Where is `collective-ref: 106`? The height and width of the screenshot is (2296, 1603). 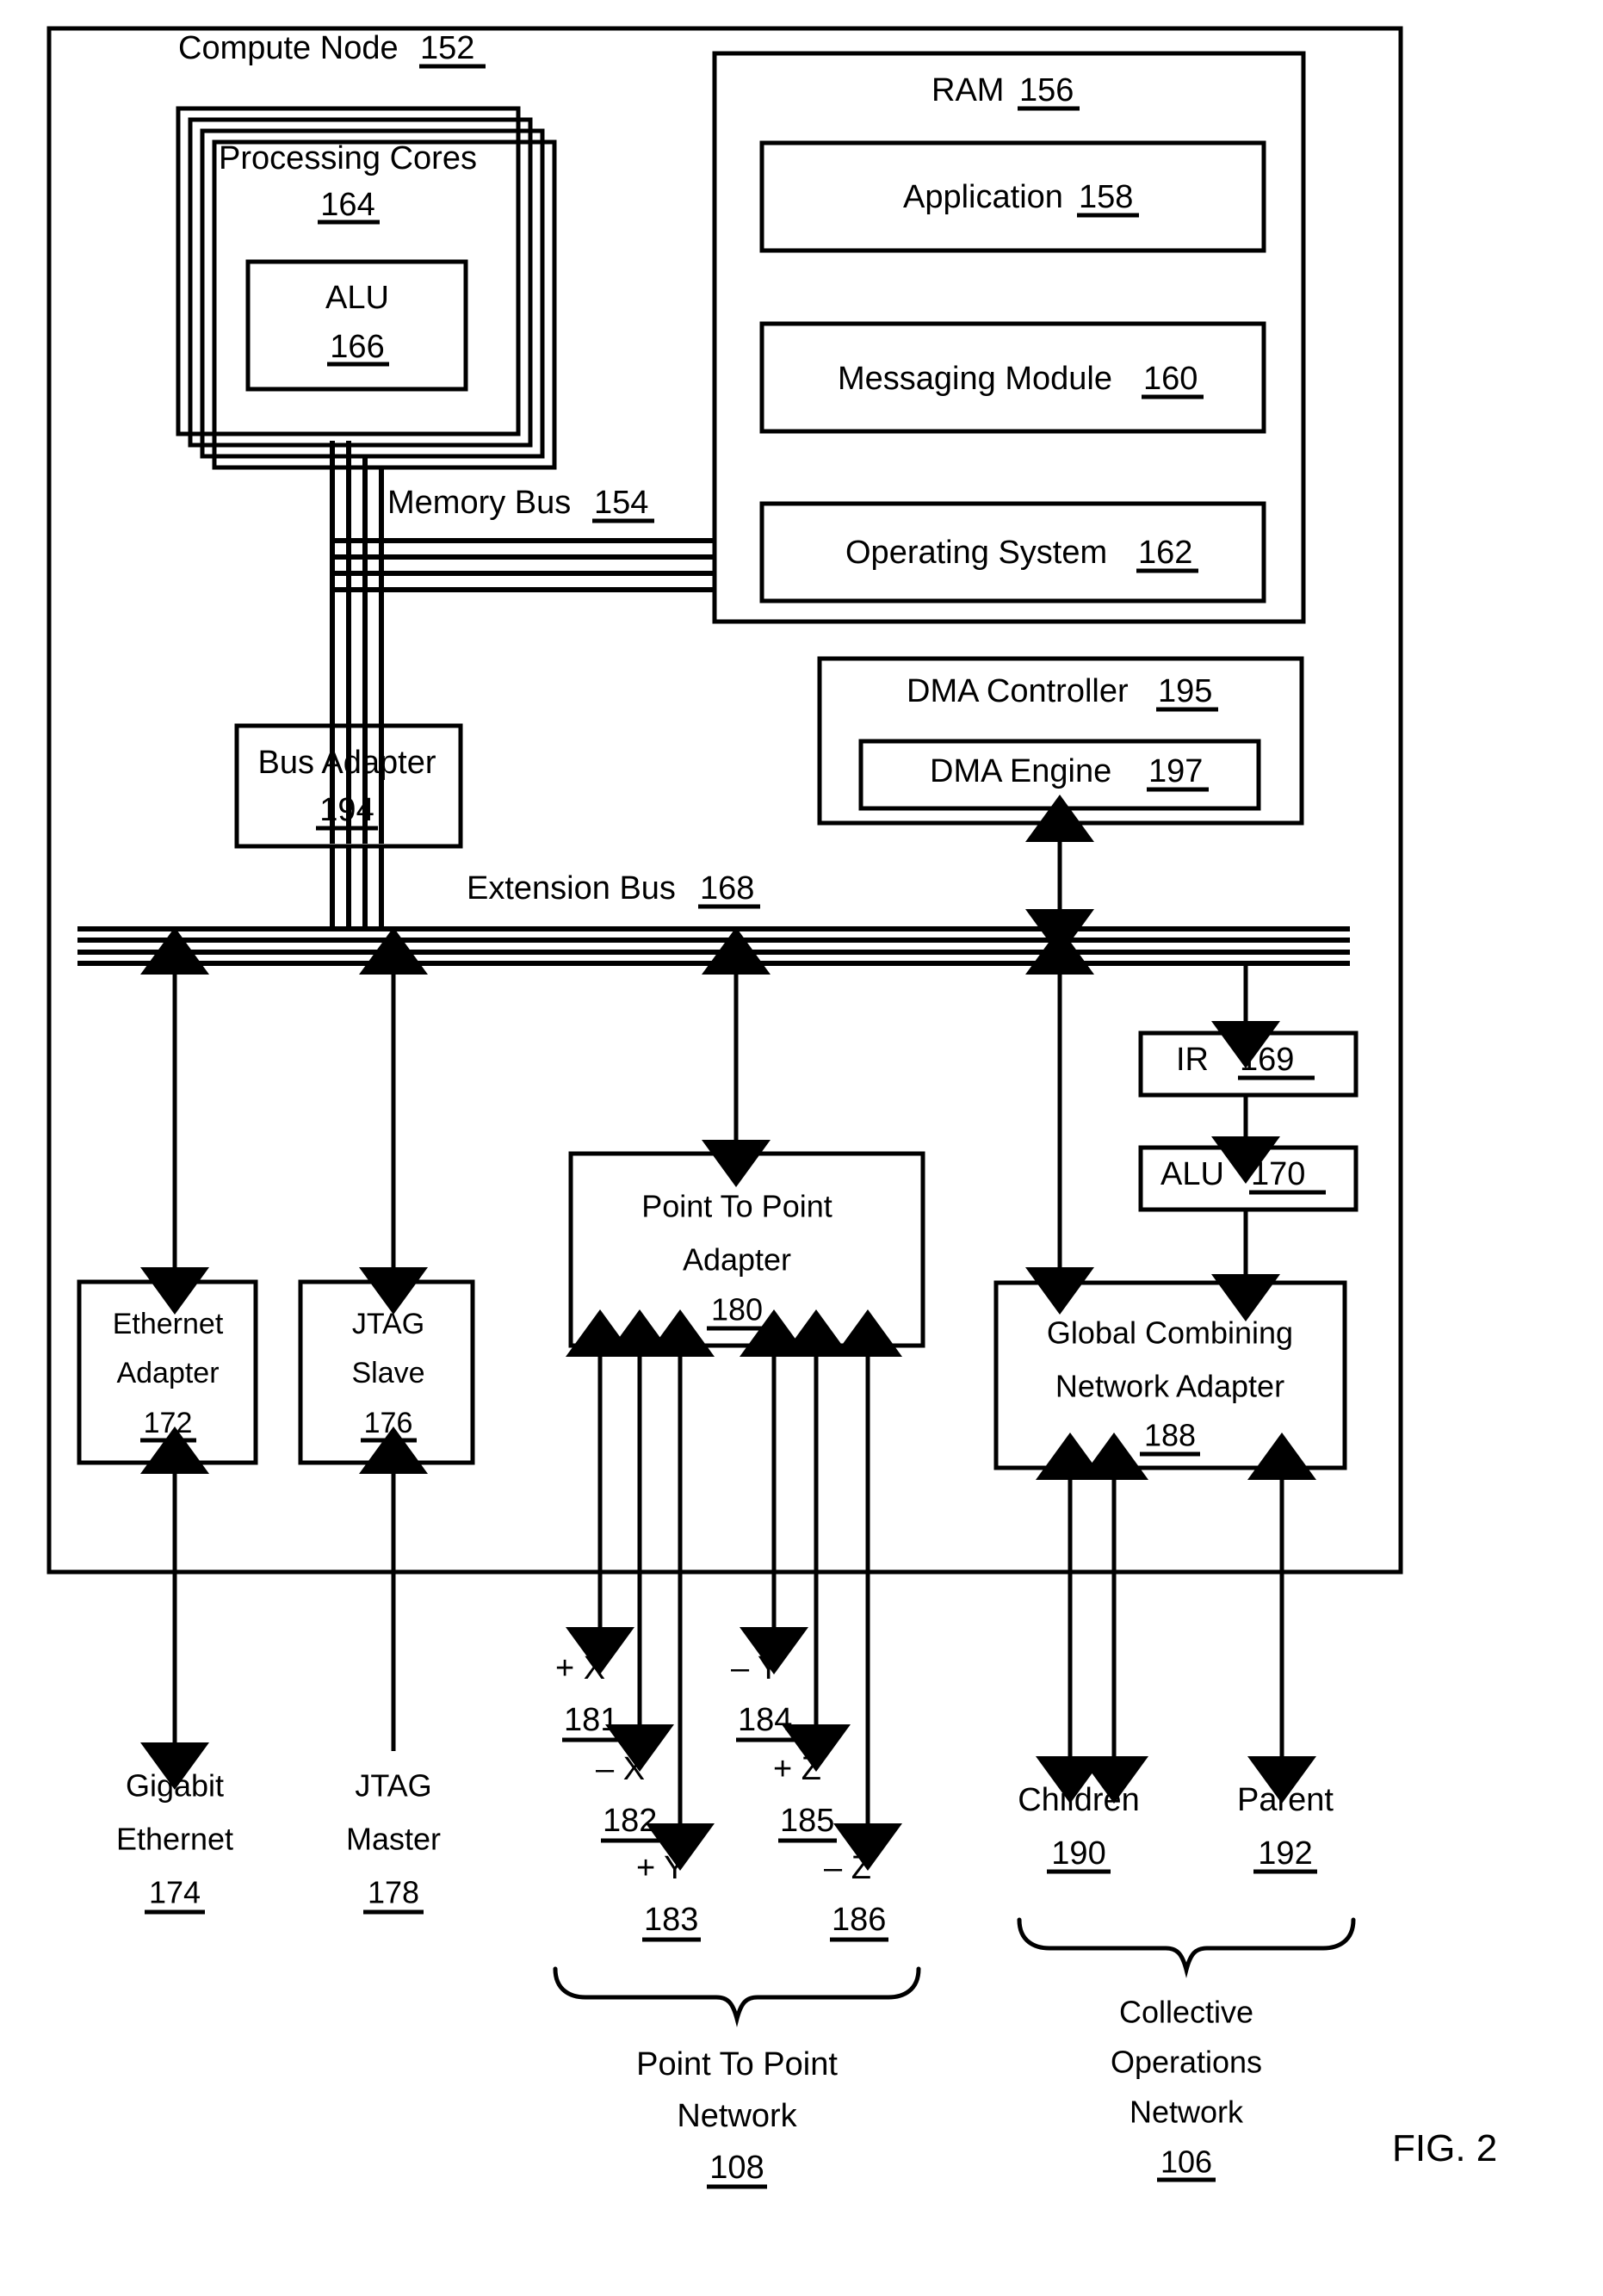
collective-ref: 106 is located at coordinates (1186, 2162).